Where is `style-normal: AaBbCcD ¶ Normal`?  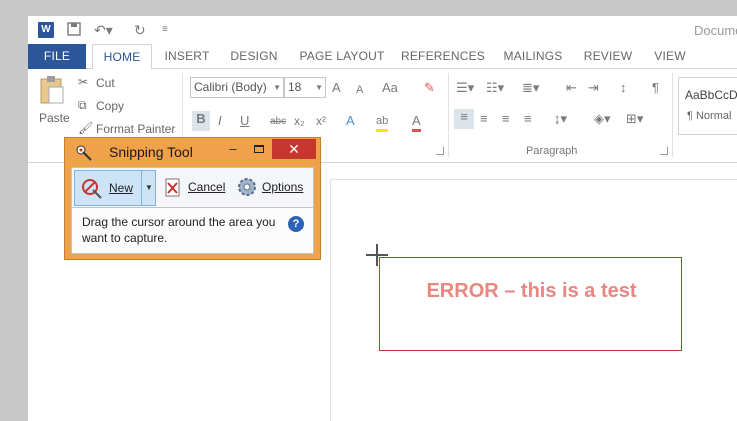
style-normal: AaBbCcD ¶ Normal is located at coordinates (707, 106).